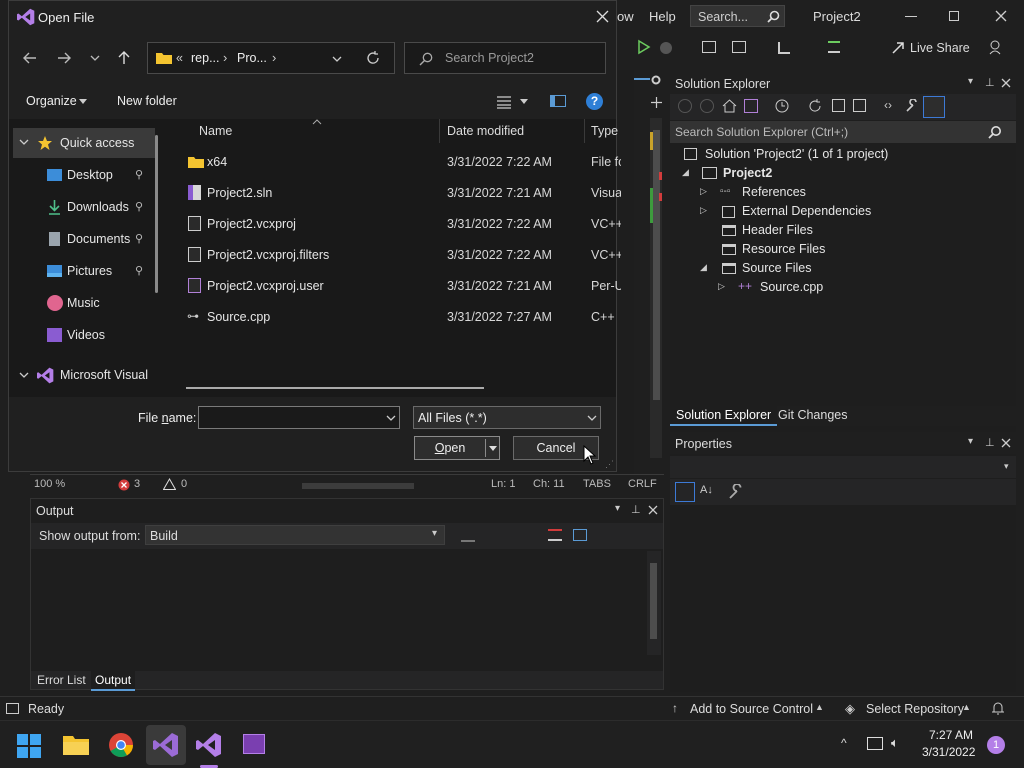 The width and height of the screenshot is (1024, 768). I want to click on nav-desktop: Desktop ⚲, so click(84, 175).